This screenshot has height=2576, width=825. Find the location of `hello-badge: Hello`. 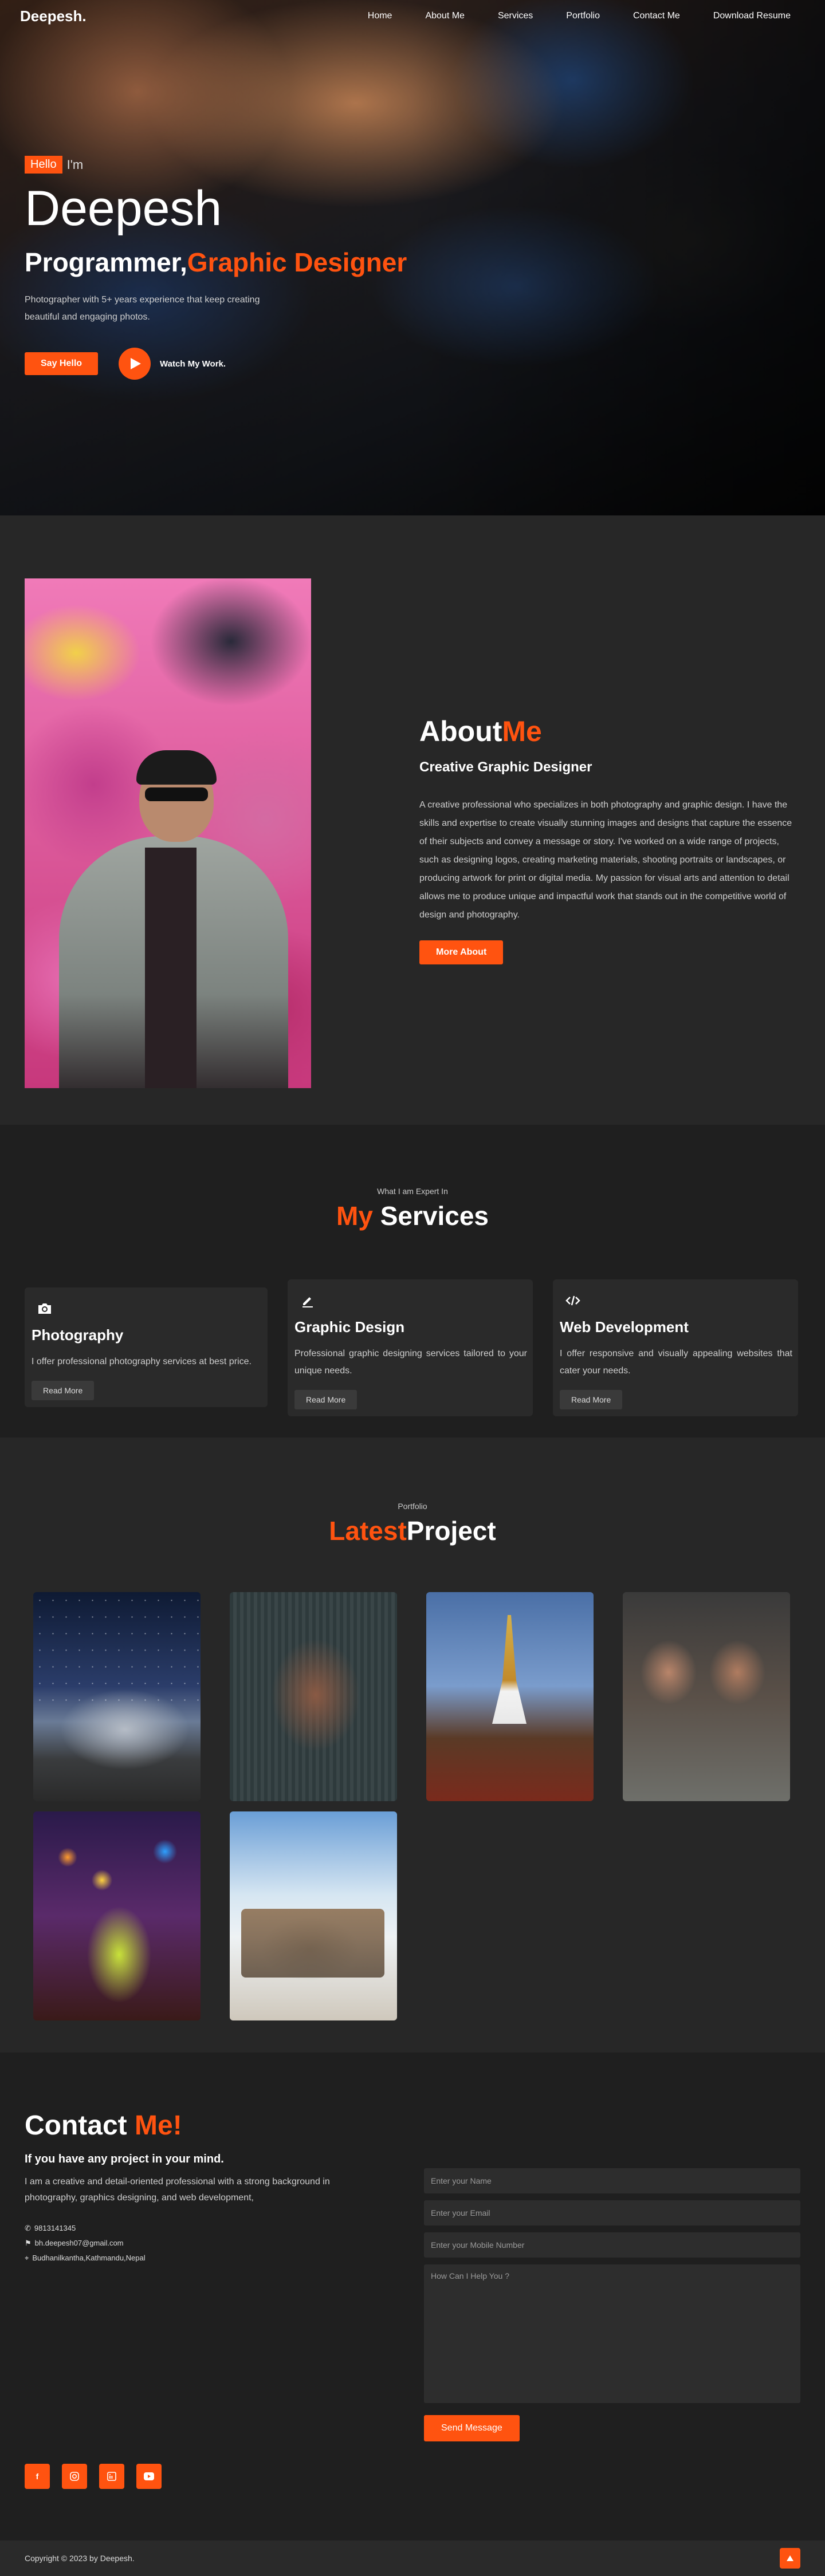

hello-badge: Hello is located at coordinates (43, 165).